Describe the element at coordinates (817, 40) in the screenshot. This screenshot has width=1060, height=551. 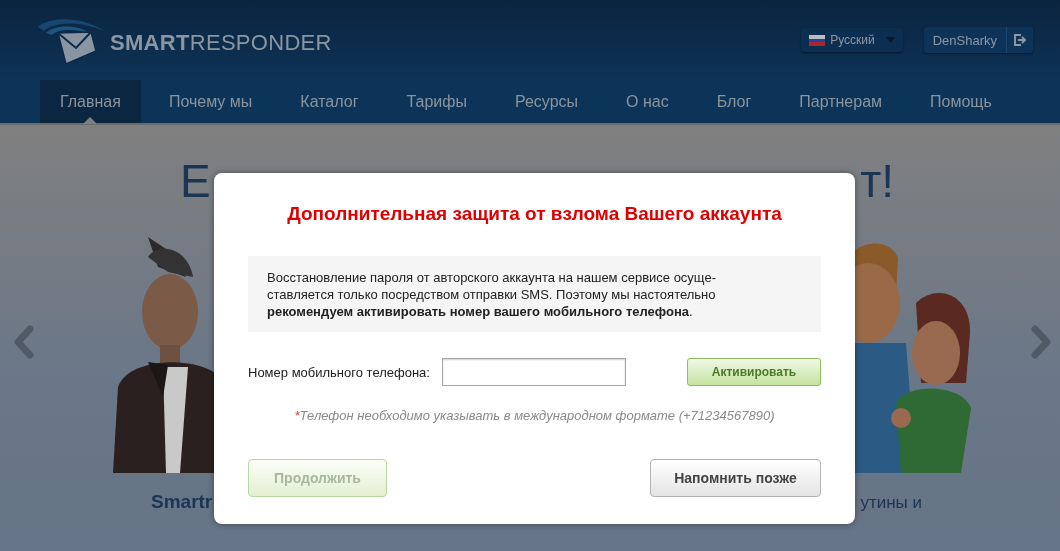
I see `flag-icon` at that location.